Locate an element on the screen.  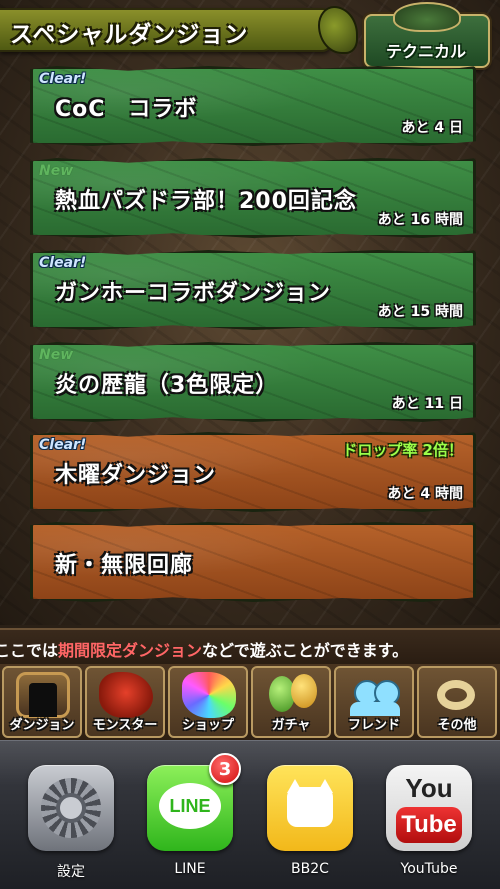
dungeon-name: 新・無限回廊 is located at coordinates (124, 565).